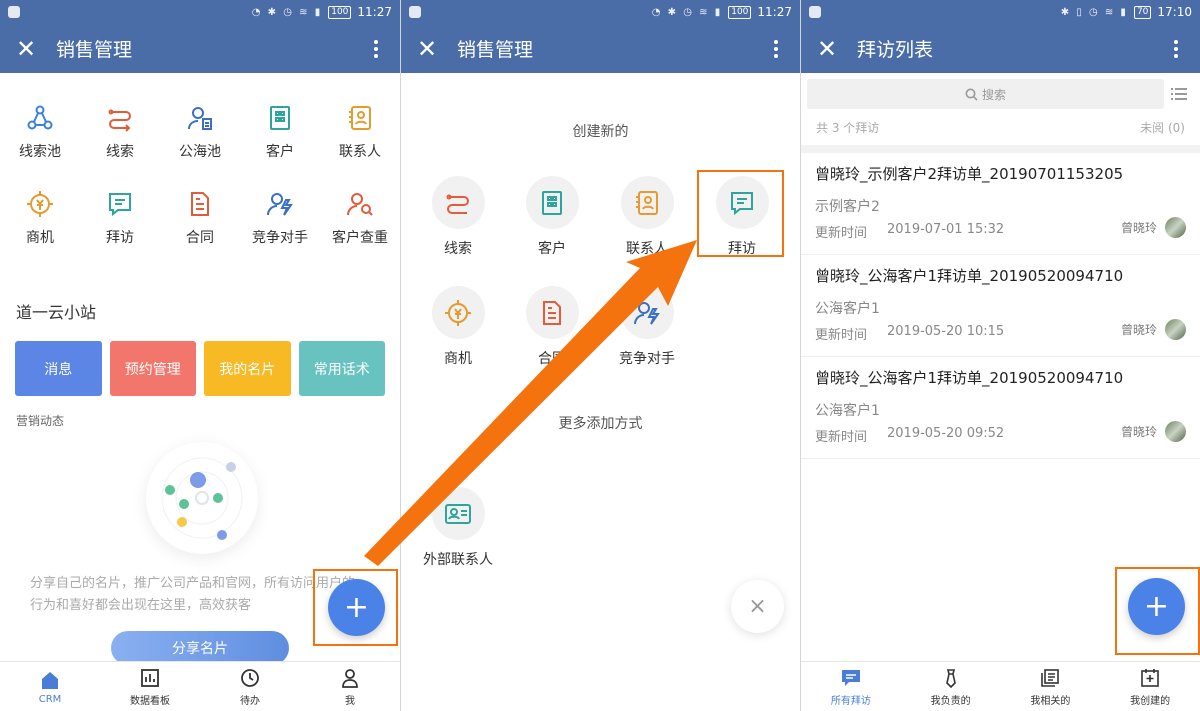 Image resolution: width=1200 pixels, height=711 pixels. I want to click on visit-count: 共 3 个拜访, so click(848, 127).